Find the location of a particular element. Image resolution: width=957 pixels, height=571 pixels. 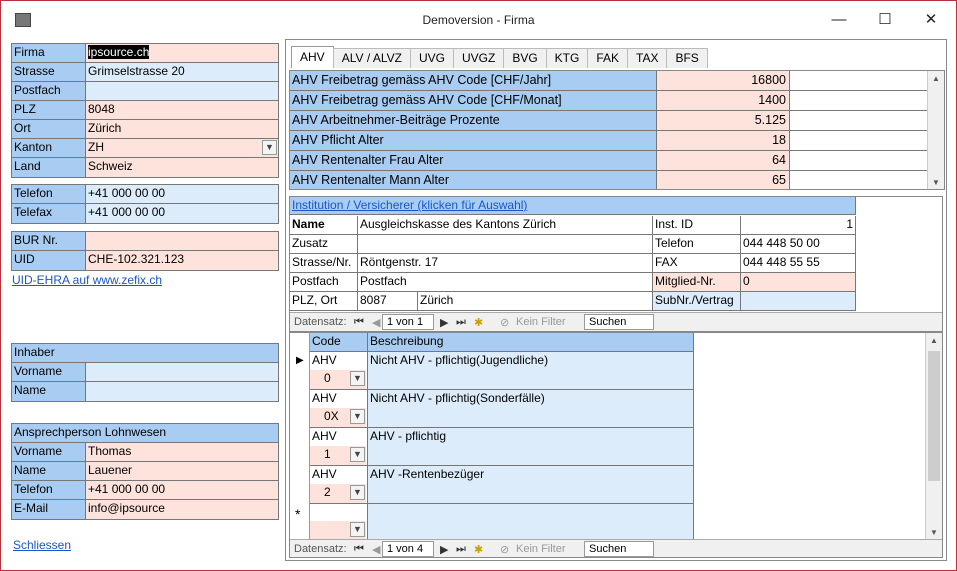

subnr-field is located at coordinates (798, 301).